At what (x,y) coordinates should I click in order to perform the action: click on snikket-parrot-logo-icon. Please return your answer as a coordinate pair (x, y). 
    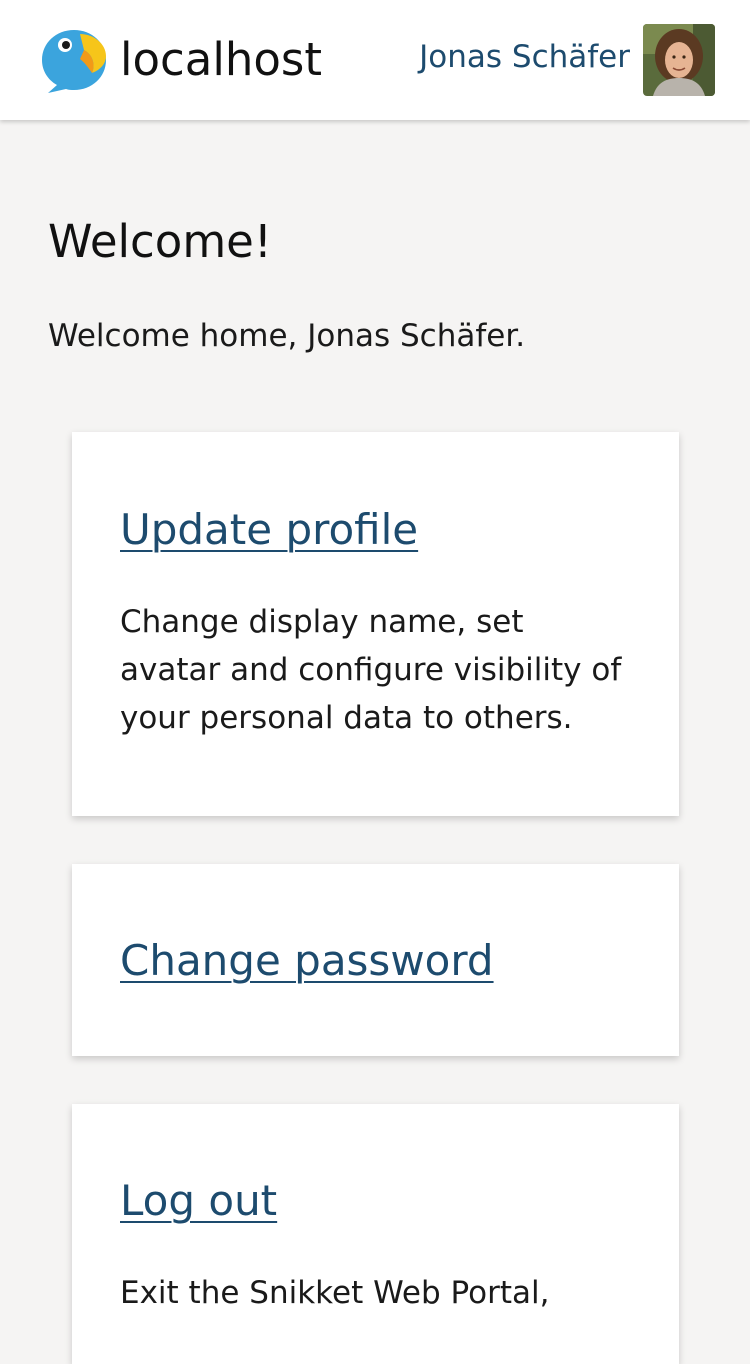
    Looking at the image, I should click on (74, 61).